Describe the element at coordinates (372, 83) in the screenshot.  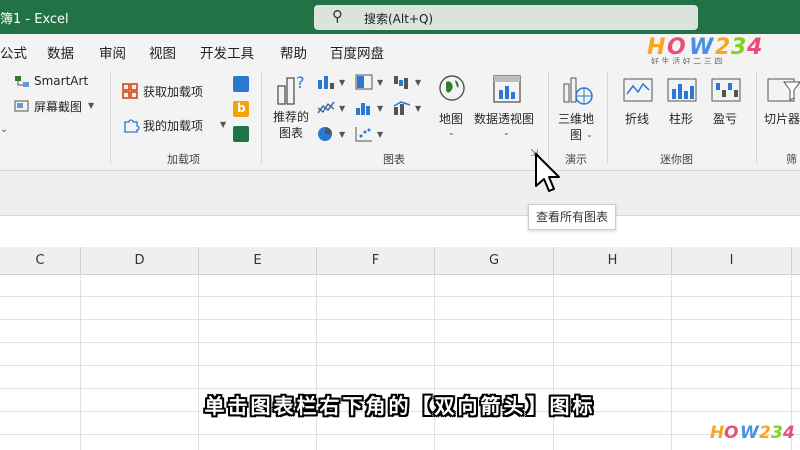
I see `hierarchy-chart-button: ▼` at that location.